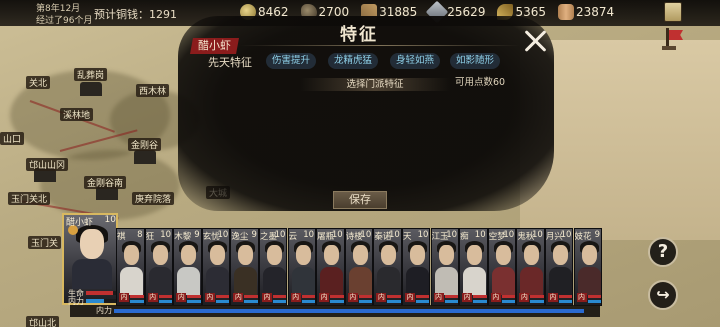  I want to click on hero-card: 江玉 10 内, so click(445, 267).